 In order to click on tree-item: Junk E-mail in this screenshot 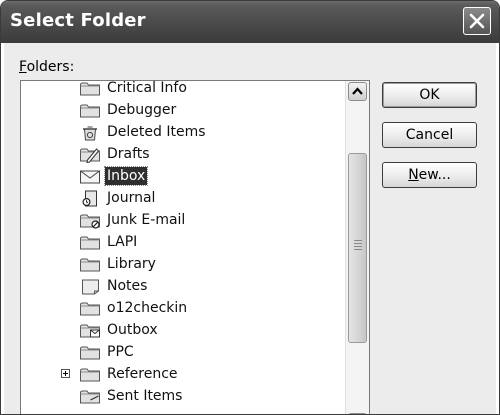, I will do `click(183, 220)`.